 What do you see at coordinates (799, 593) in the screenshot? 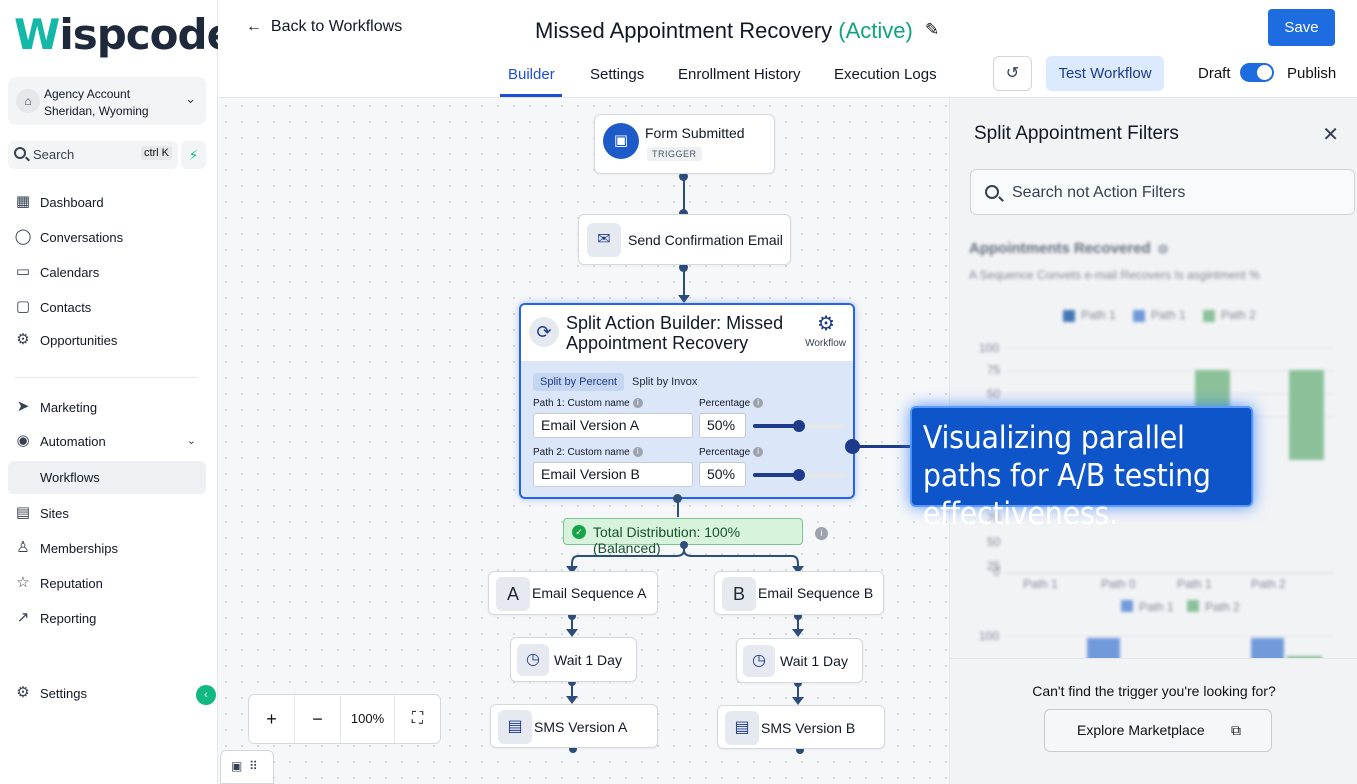
I see `email-sequence-b-node: B Email Sequence B` at bounding box center [799, 593].